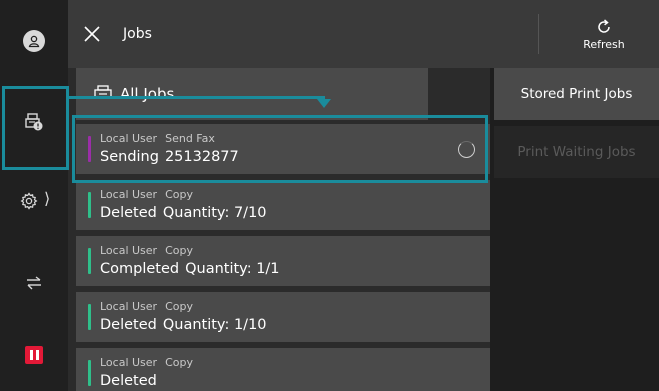 The image size is (659, 391). What do you see at coordinates (283, 205) in the screenshot?
I see `job-row: Local User Copy Deleted Quantity: 7/10` at bounding box center [283, 205].